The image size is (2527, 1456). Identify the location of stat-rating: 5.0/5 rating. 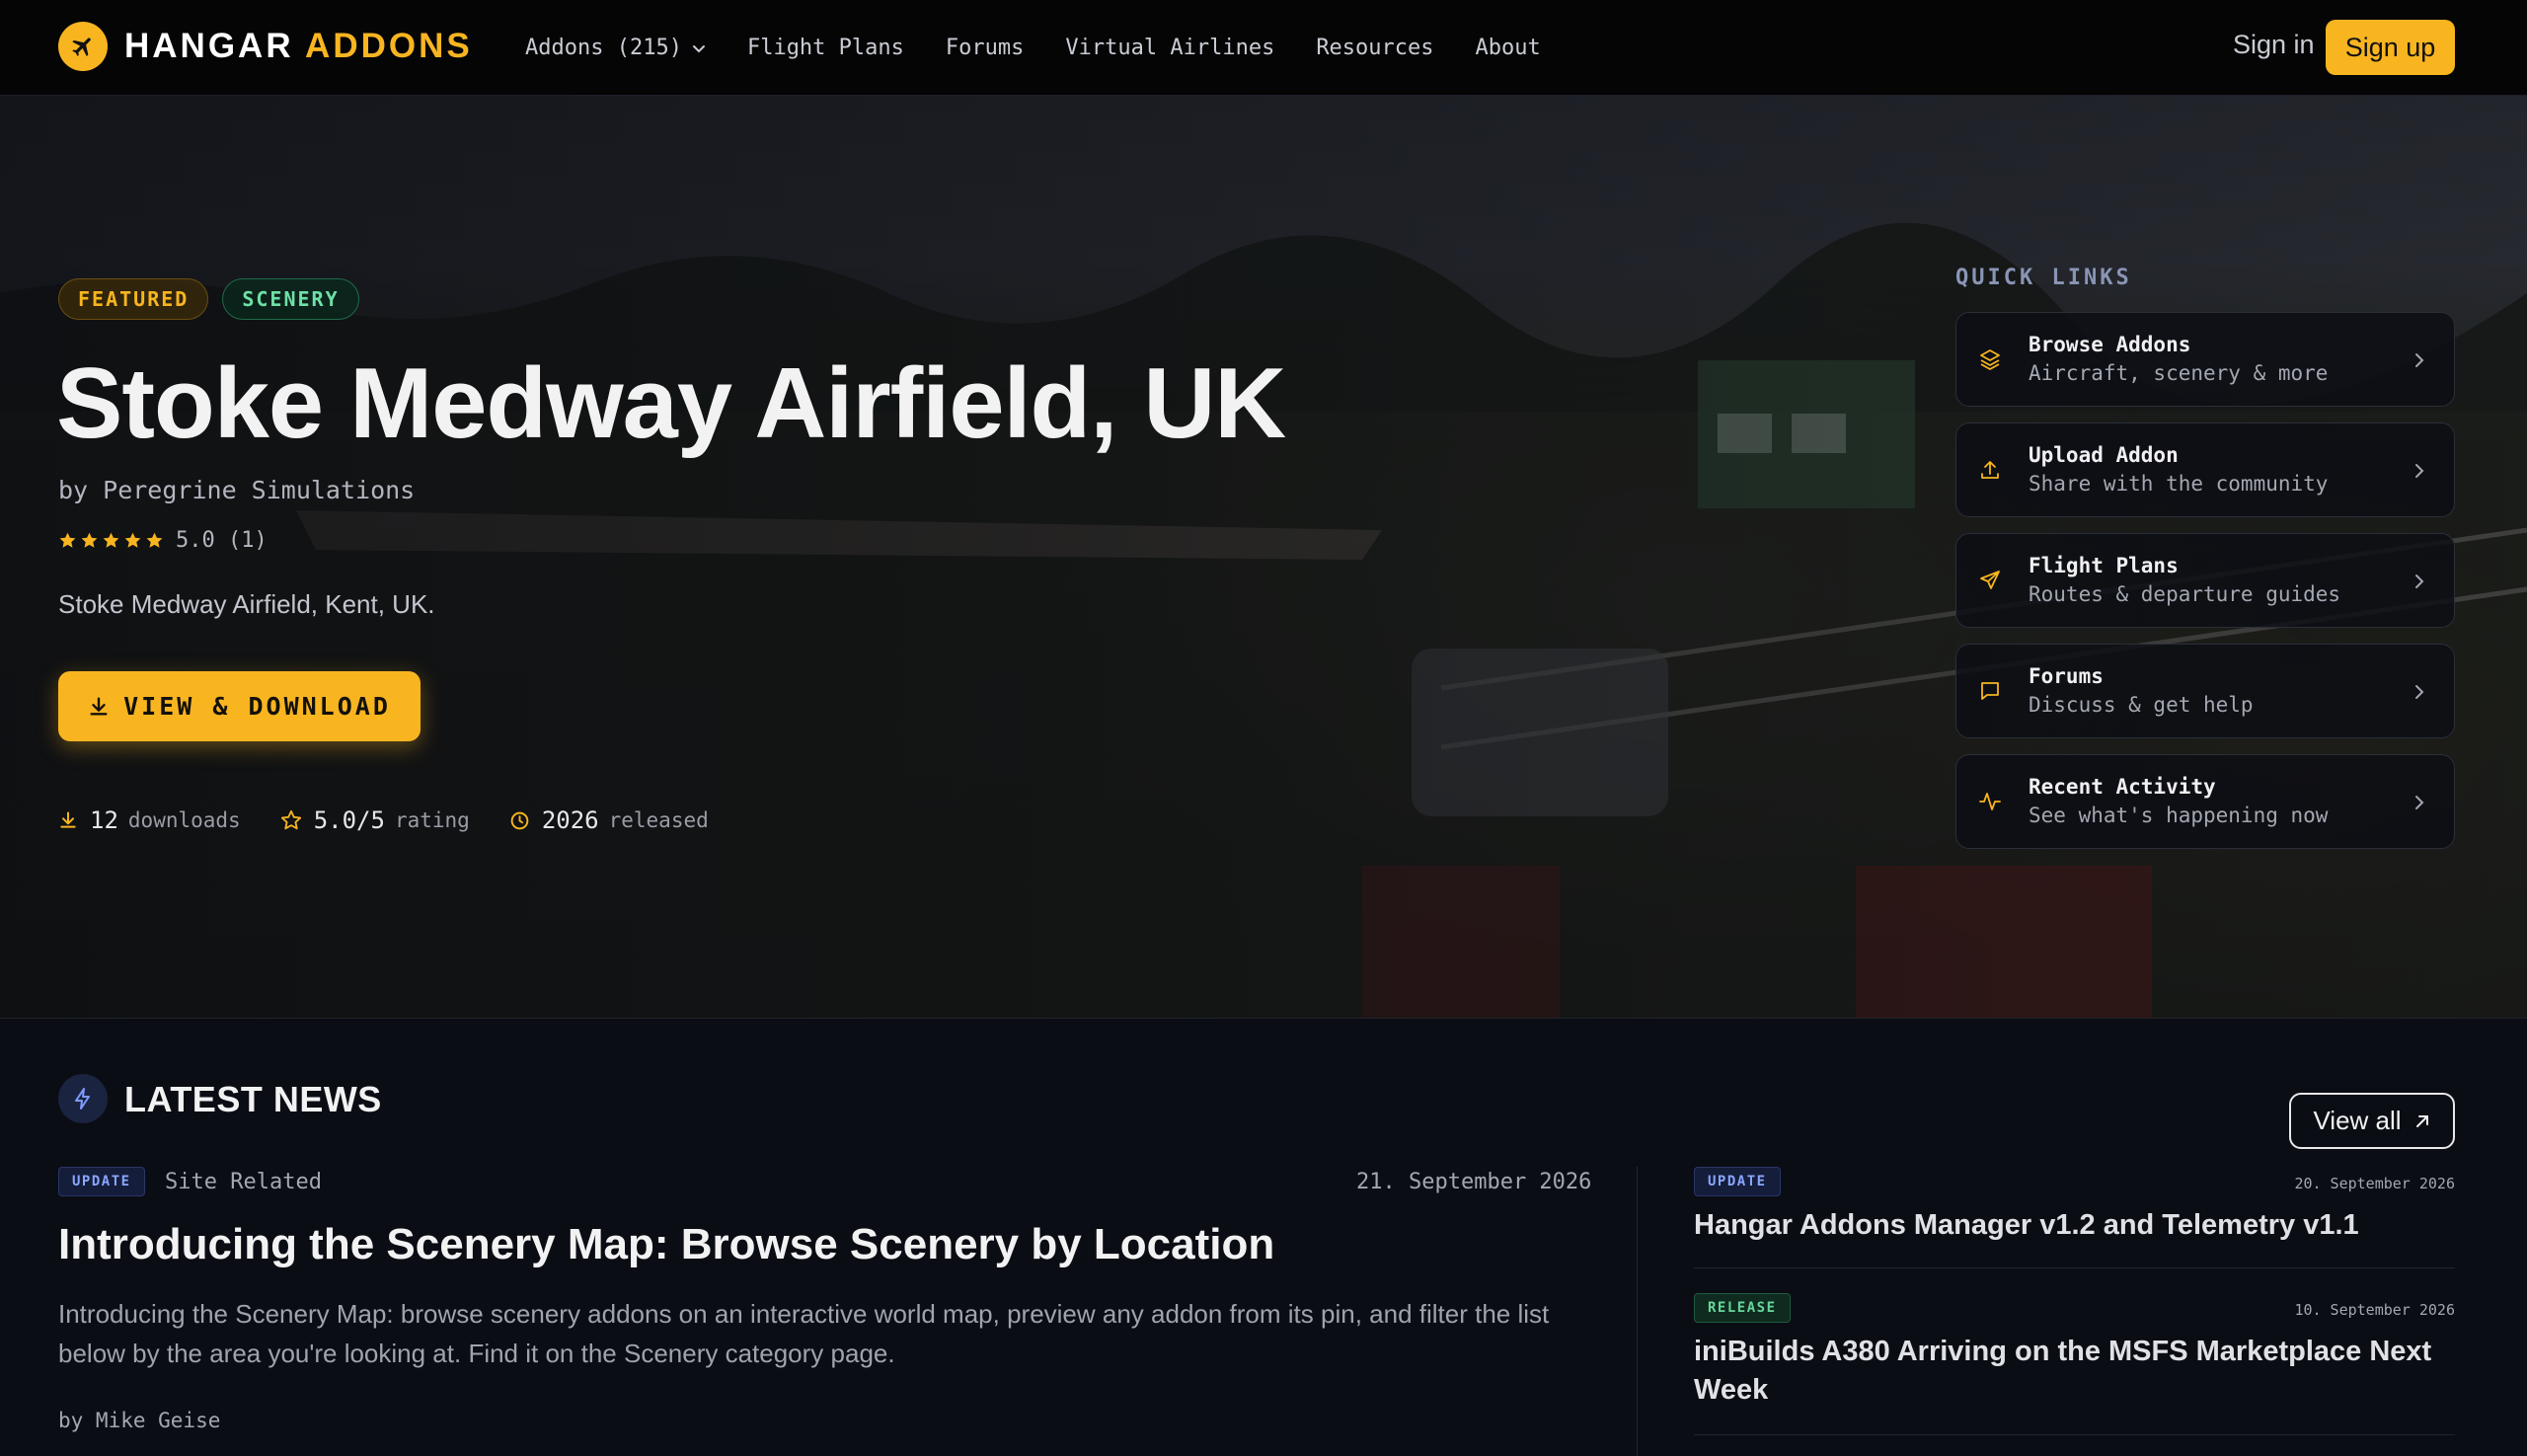
(375, 820).